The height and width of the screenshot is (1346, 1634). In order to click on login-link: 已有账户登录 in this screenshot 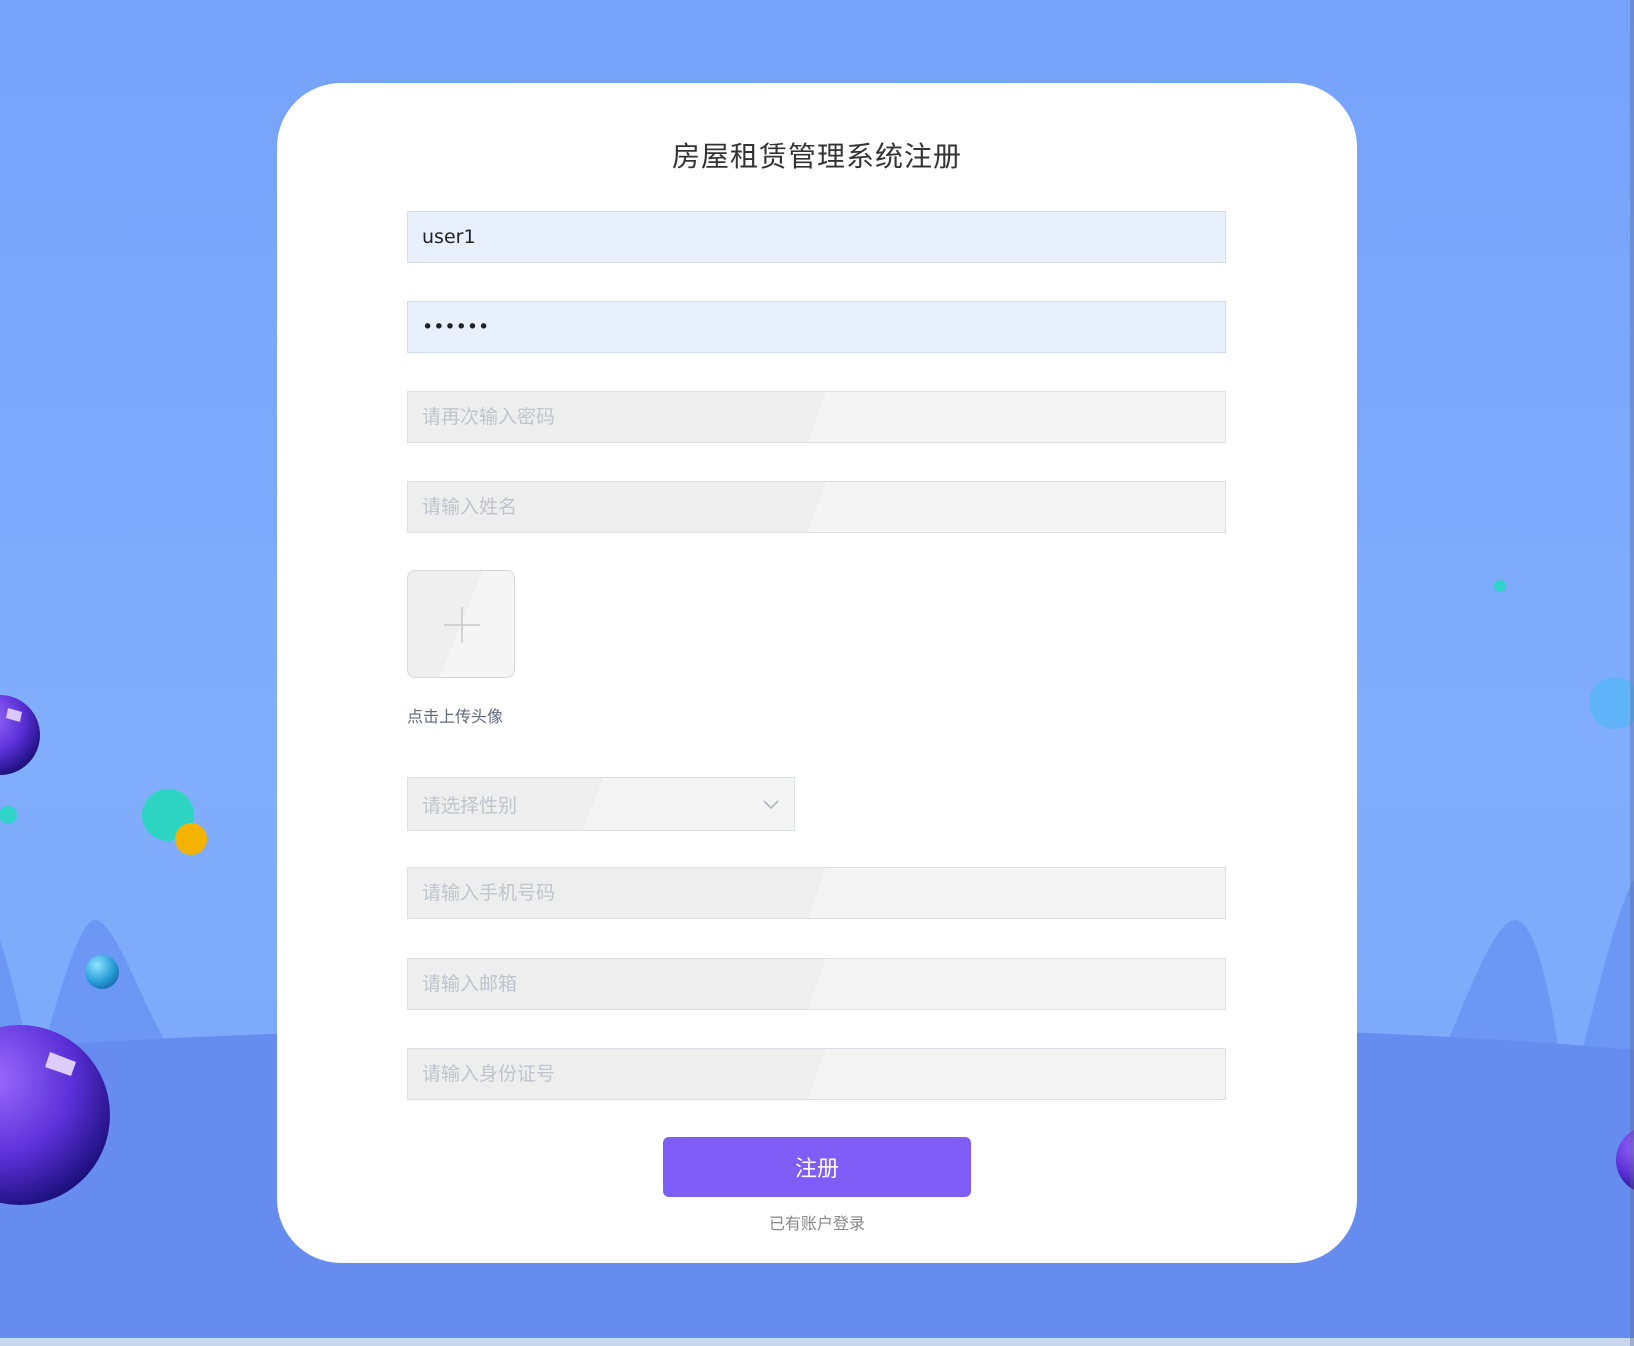, I will do `click(817, 1222)`.